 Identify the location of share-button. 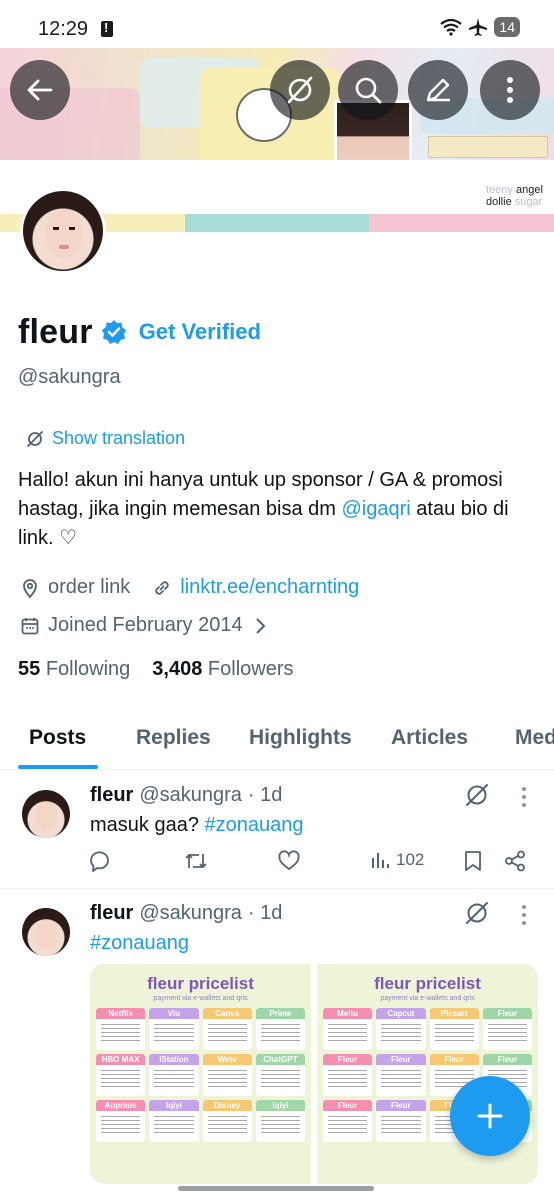
(515, 861).